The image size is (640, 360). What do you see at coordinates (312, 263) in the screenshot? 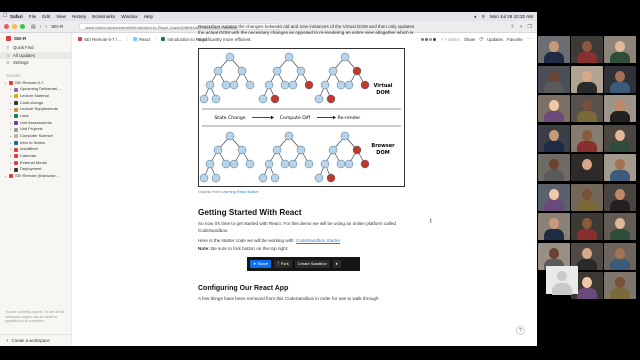
I see `codesandbox-create-button: Create Sandbox` at bounding box center [312, 263].